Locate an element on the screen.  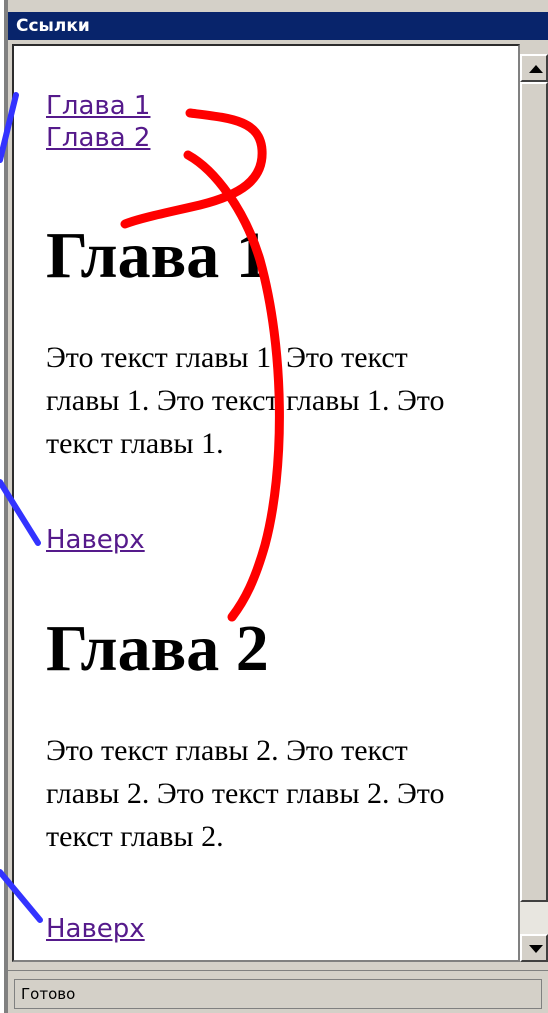
chapter-1-top-link: Наверх is located at coordinates (95, 540).